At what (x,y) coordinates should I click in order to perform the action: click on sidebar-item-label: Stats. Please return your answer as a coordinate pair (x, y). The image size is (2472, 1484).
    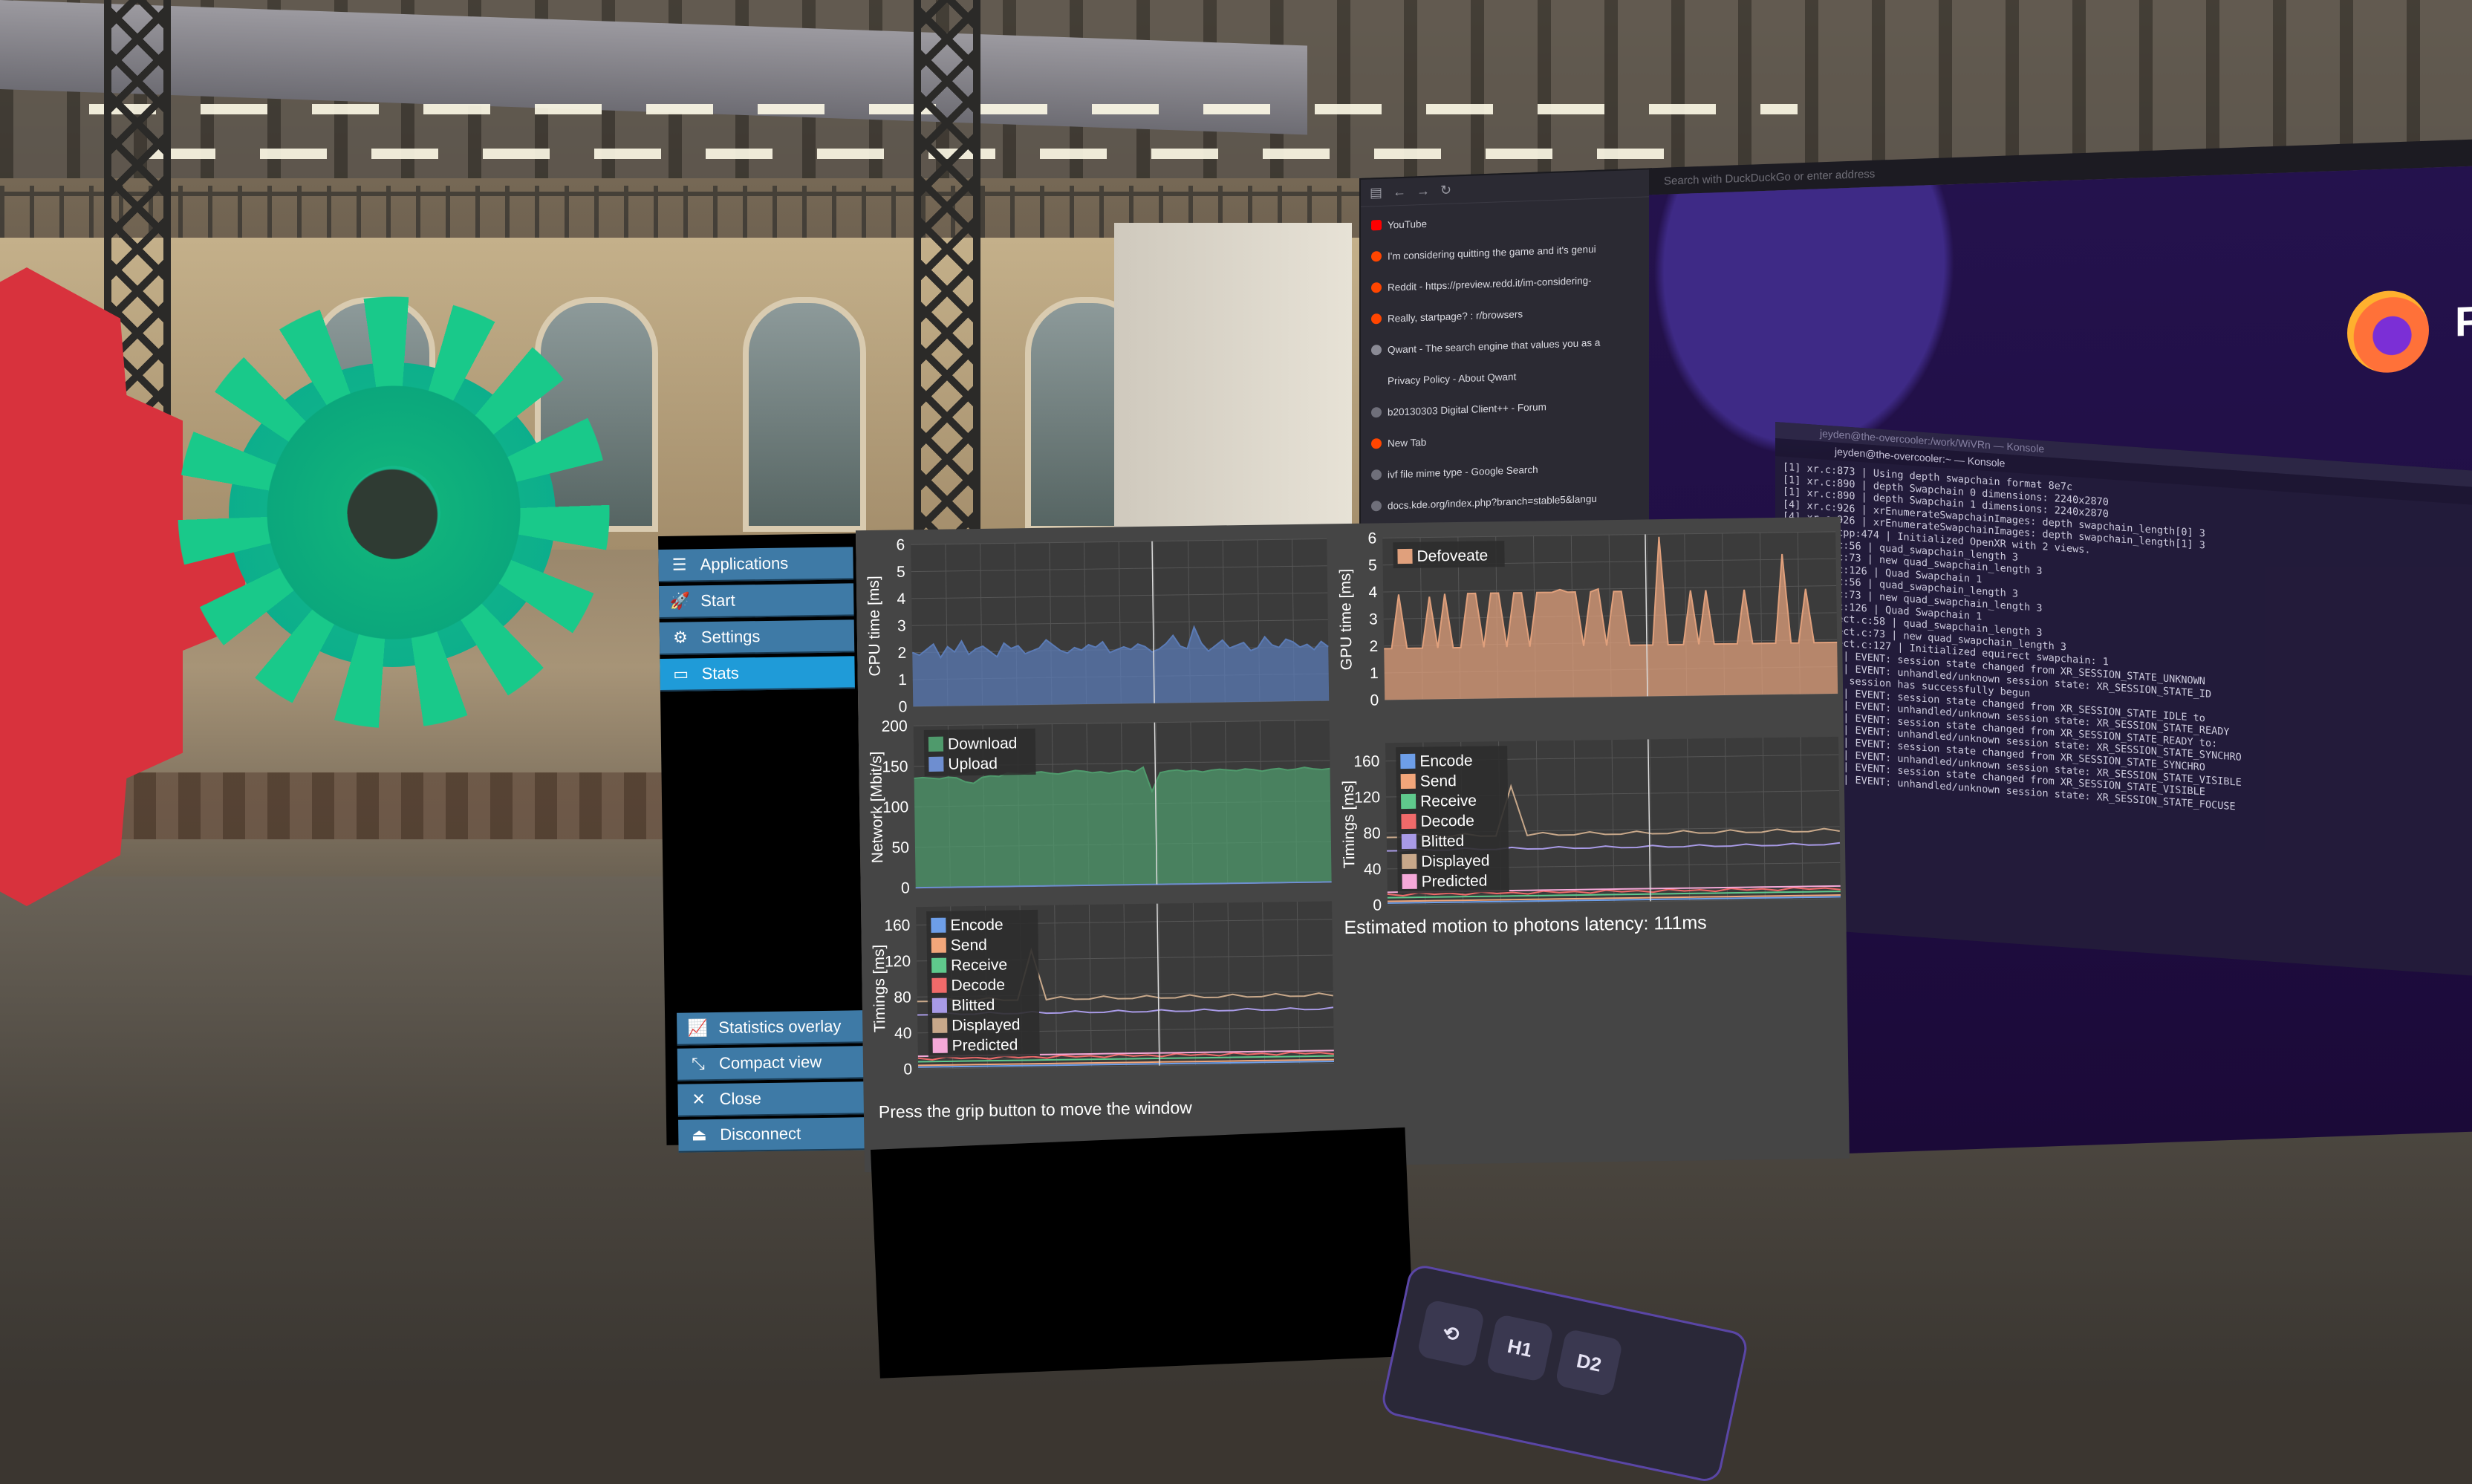
    Looking at the image, I should click on (720, 673).